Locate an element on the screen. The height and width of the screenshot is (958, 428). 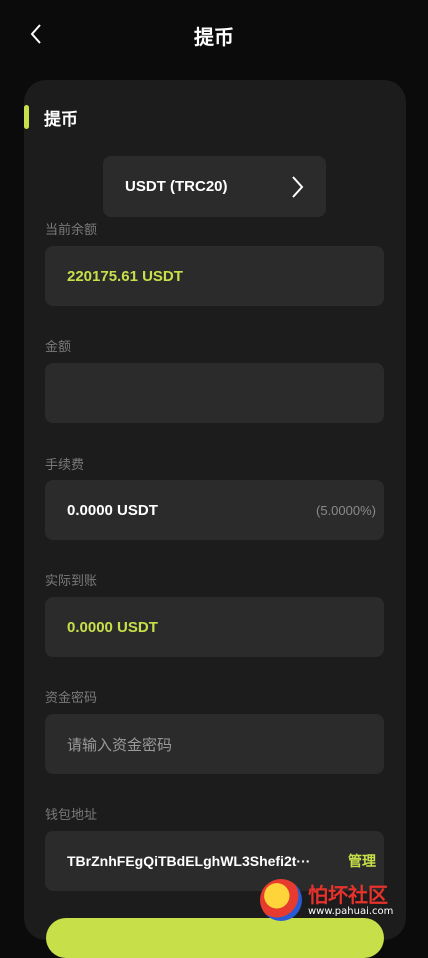
watermark-name: 怕坏社区 is located at coordinates (348, 894).